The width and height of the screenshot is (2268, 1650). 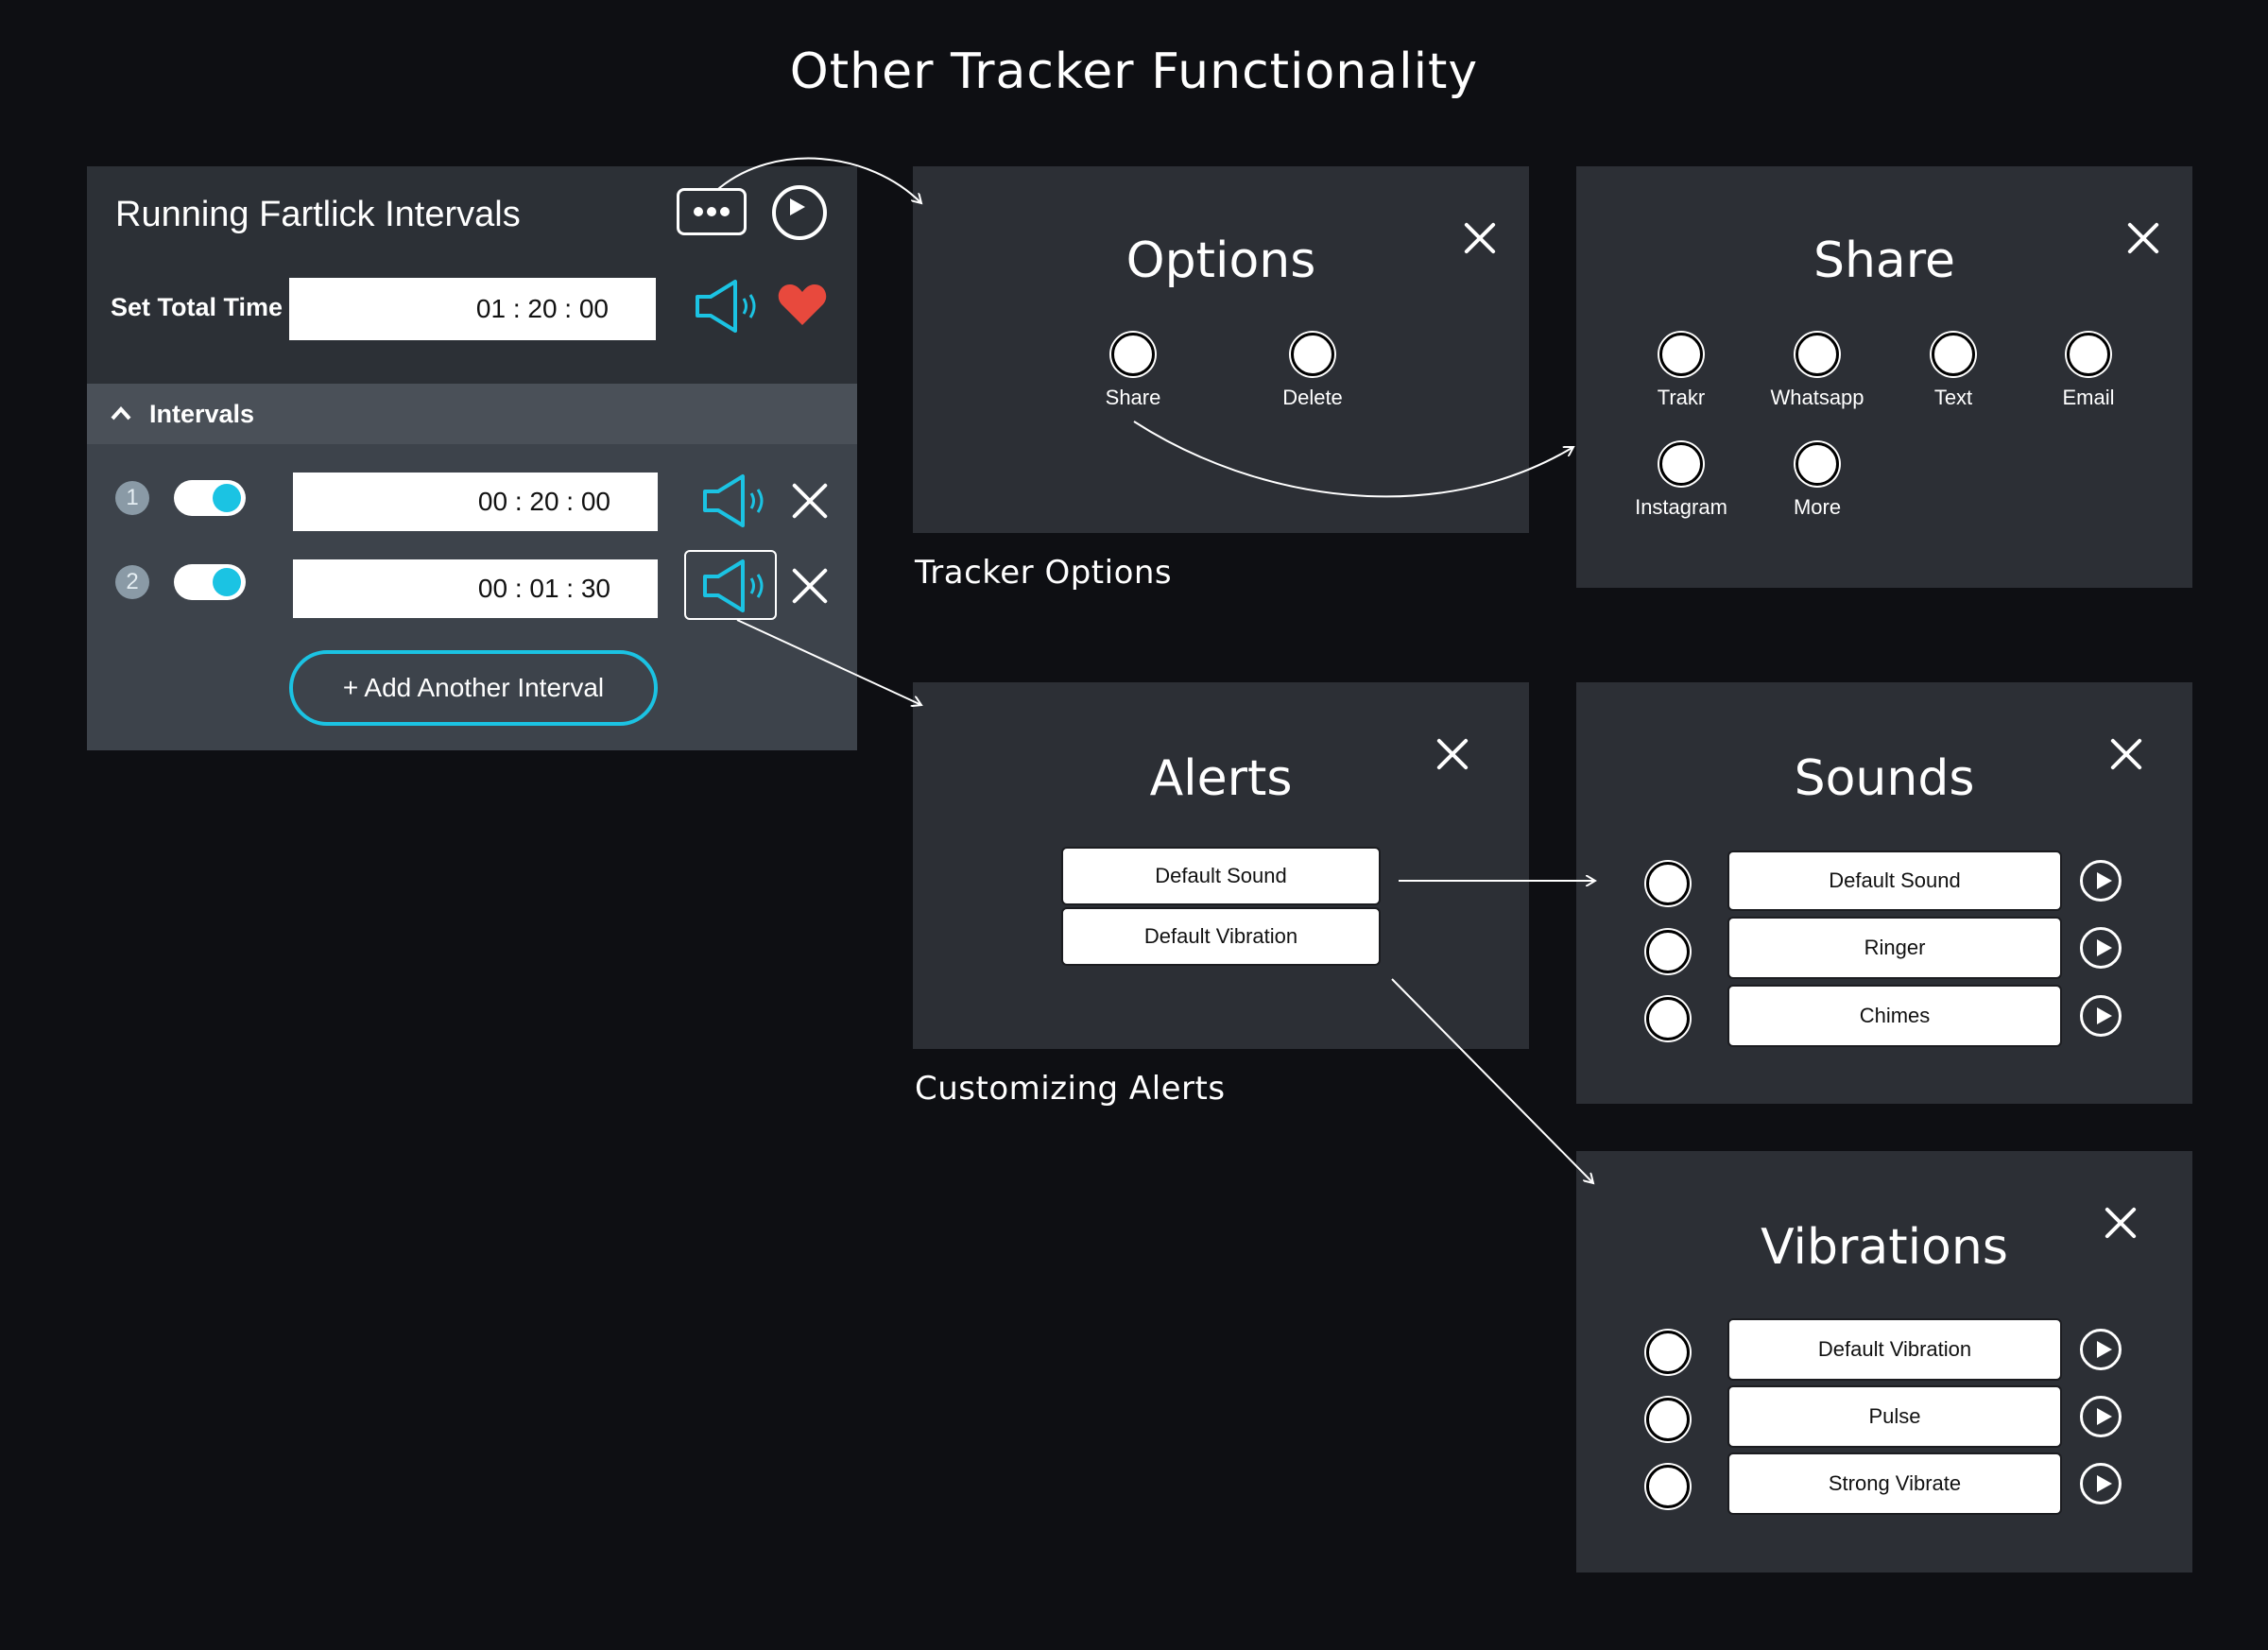 I want to click on interval-number-badge: 2, so click(x=132, y=582).